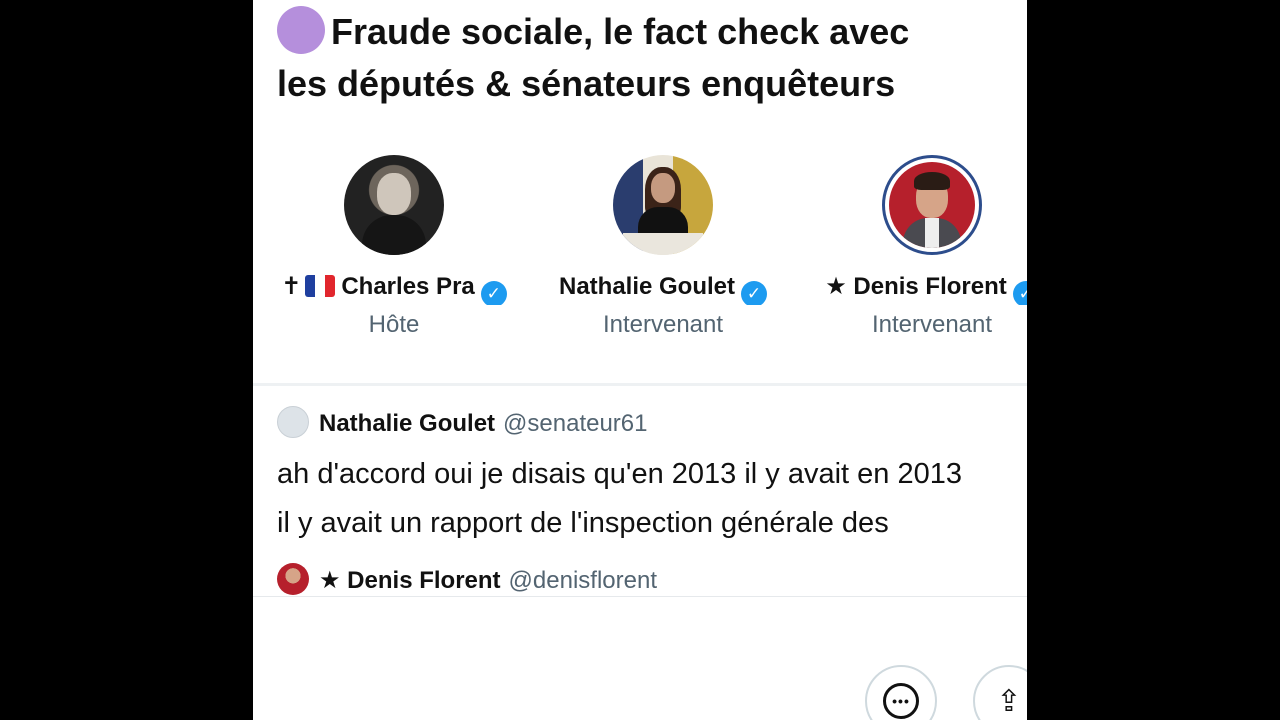 The image size is (1280, 720). Describe the element at coordinates (640, 658) in the screenshot. I see `bottom-bar: ••• ⇪` at that location.